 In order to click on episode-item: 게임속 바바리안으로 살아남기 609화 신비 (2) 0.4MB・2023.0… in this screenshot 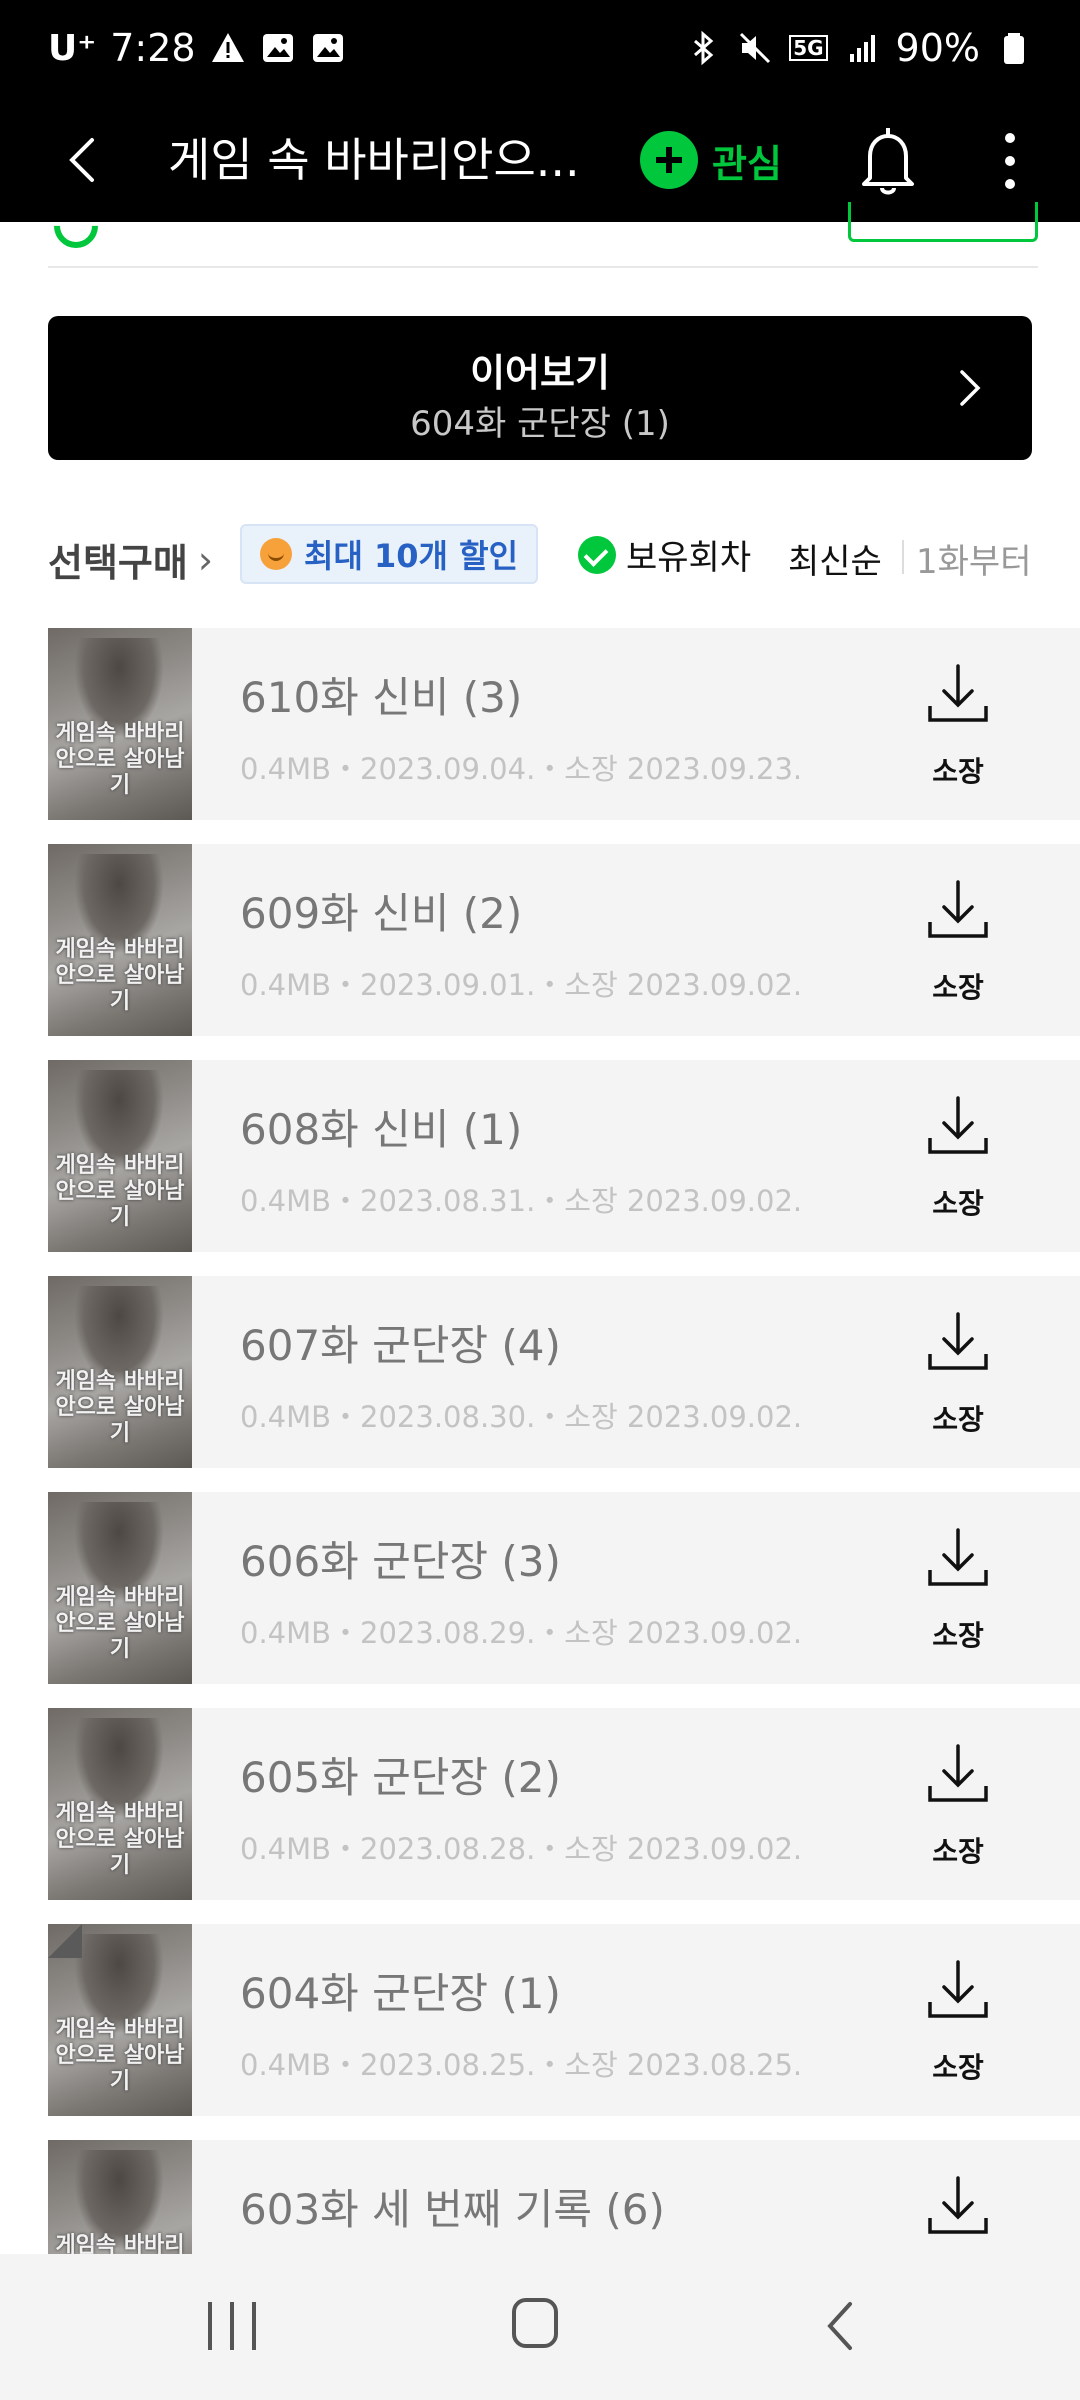, I will do `click(564, 940)`.